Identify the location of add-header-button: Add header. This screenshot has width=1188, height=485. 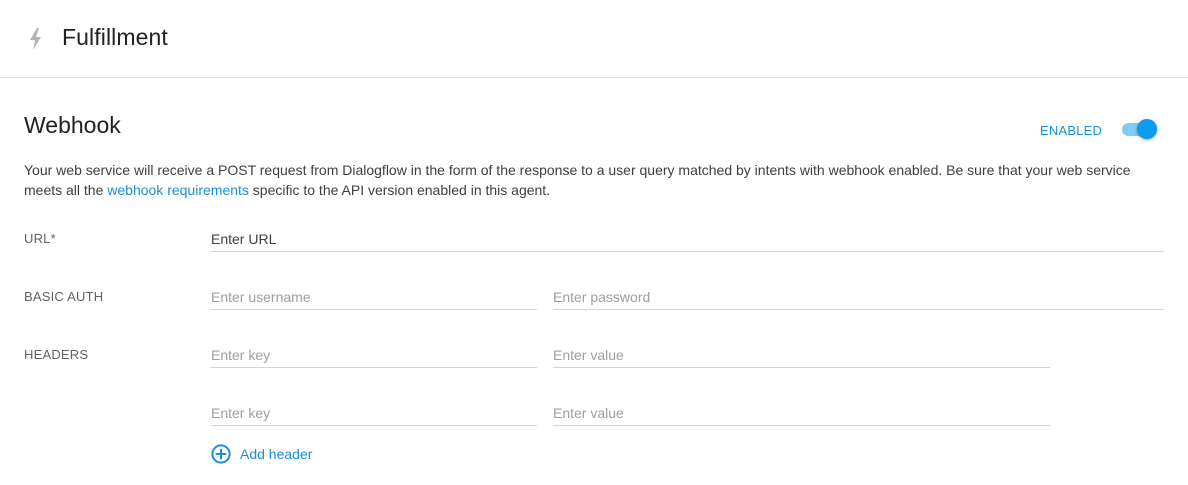
(261, 454).